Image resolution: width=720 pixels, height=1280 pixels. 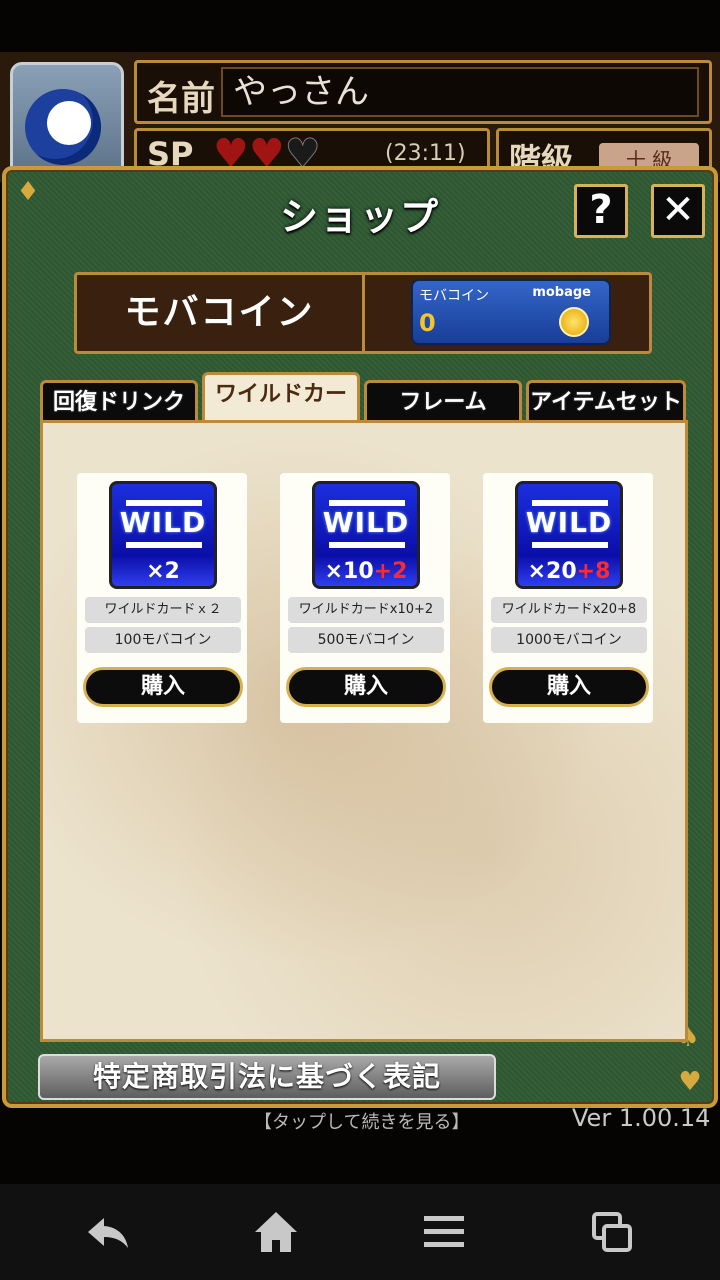 I want to click on wild-card-image: WILD ×10+2, so click(x=366, y=535).